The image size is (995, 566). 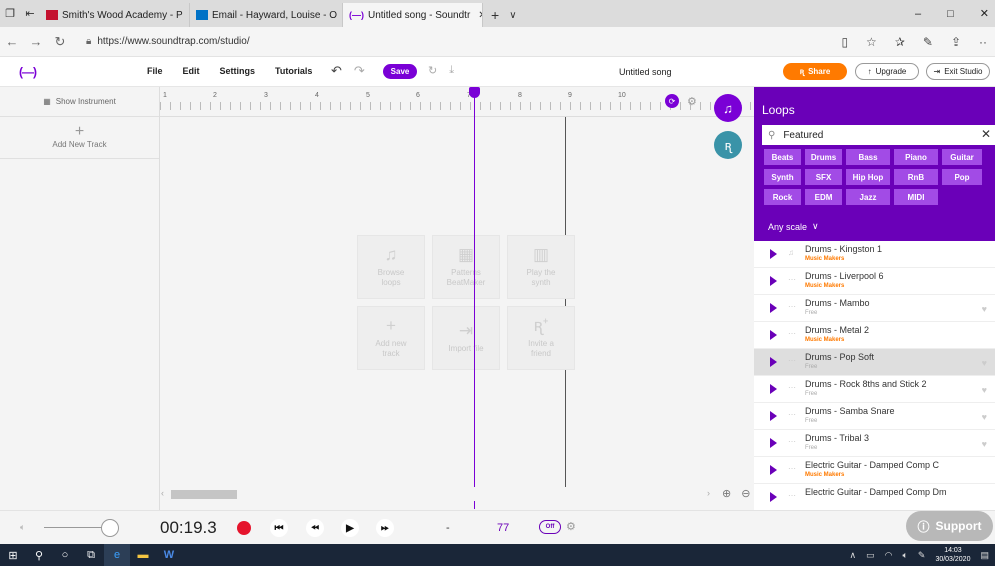 I want to click on tab-back-icon: ⇤, so click(x=30, y=13).